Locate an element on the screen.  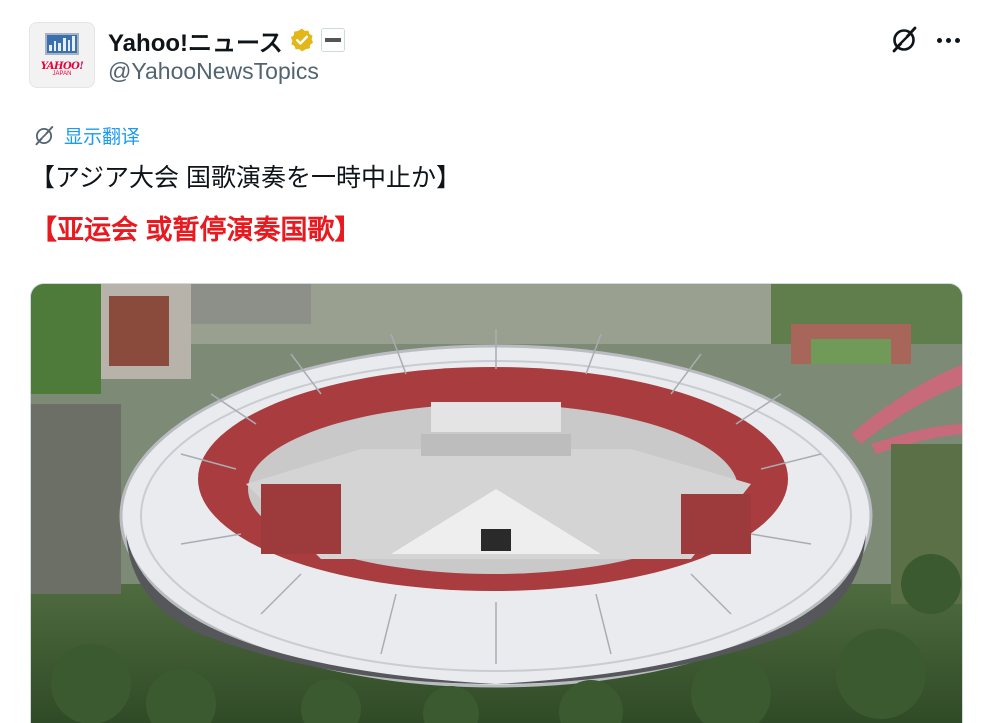
author-name-row: Yahoo!ニュース is located at coordinates (226, 40).